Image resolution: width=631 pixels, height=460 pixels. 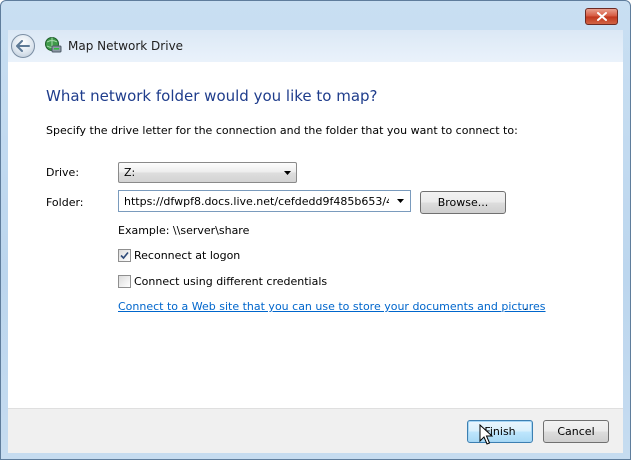 I want to click on back-arrow-icon, so click(x=23, y=46).